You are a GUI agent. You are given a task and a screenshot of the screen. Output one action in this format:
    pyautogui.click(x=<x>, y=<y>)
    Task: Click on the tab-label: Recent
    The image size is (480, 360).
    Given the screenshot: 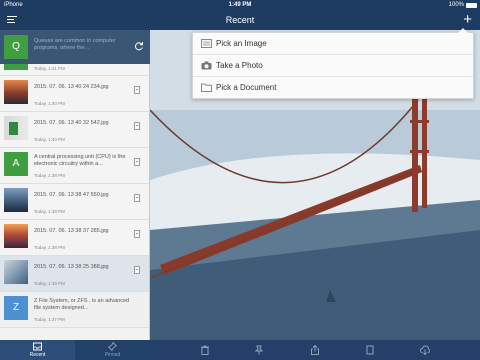 What is the action you would take?
    pyautogui.click(x=37, y=355)
    